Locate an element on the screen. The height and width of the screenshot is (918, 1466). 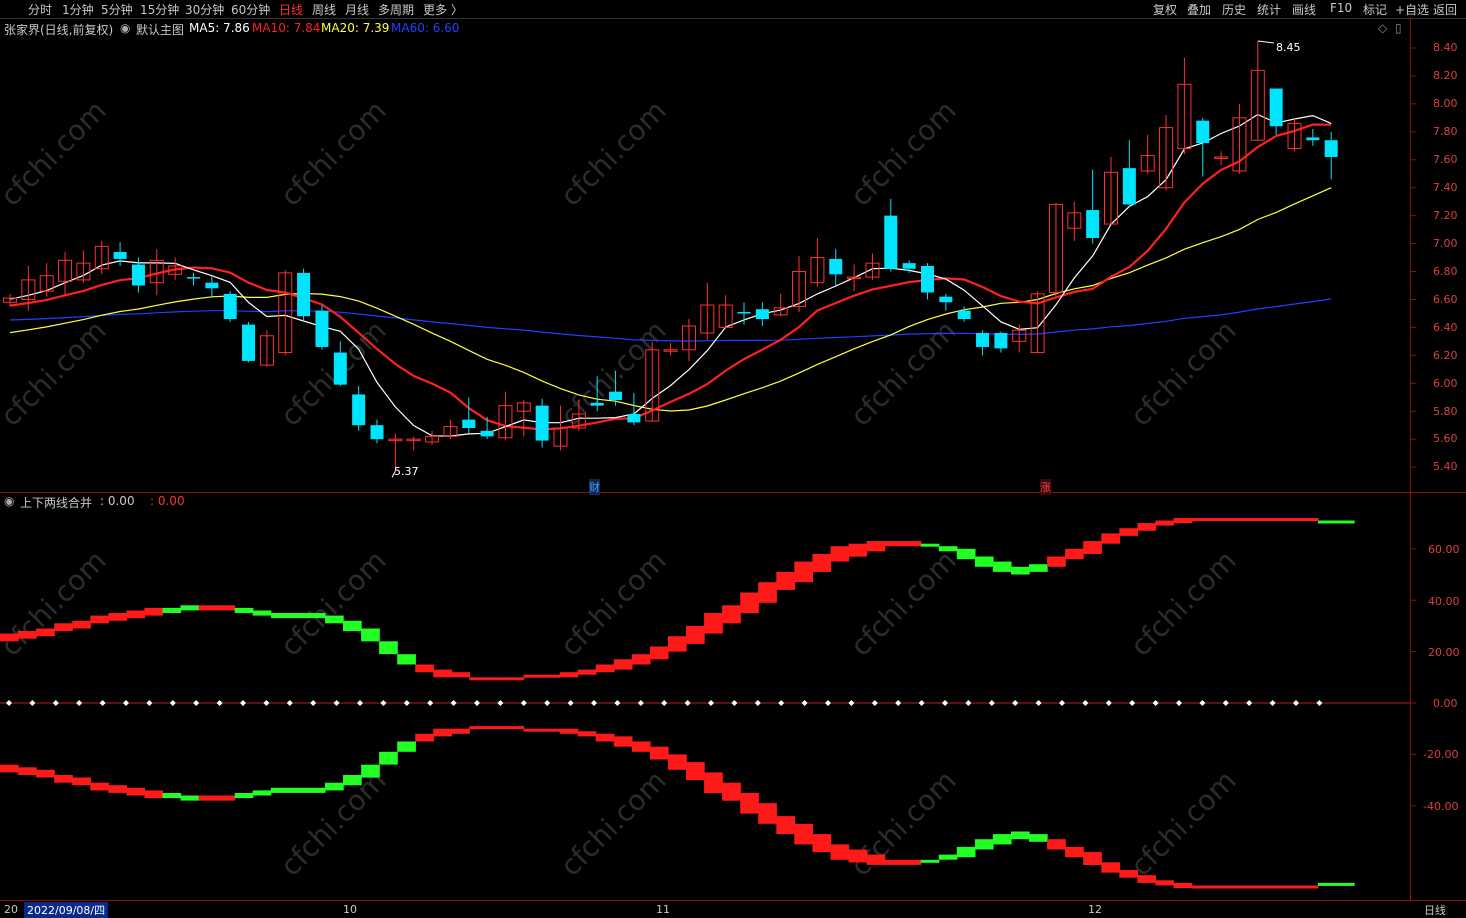
btn-overlay: 叠加 is located at coordinates (1199, 9).